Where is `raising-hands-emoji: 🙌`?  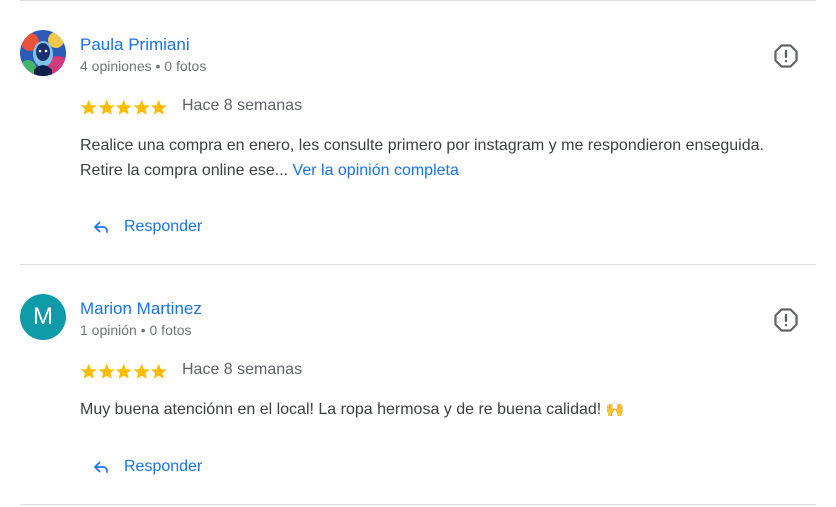
raising-hands-emoji: 🙌 is located at coordinates (615, 409).